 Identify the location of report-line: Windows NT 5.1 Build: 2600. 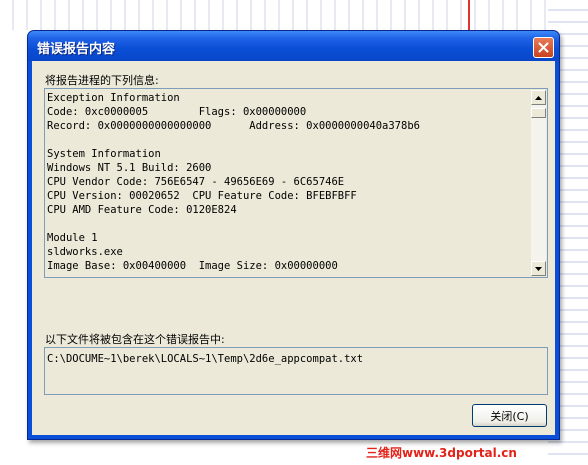
(129, 168).